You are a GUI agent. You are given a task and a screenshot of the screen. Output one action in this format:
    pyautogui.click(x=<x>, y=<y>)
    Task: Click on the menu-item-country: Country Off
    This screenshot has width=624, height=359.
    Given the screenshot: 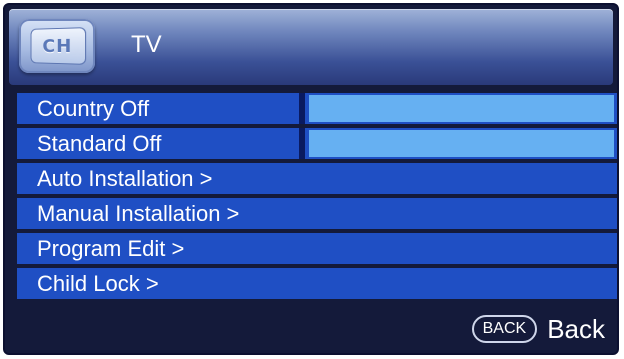 What is the action you would take?
    pyautogui.click(x=317, y=108)
    